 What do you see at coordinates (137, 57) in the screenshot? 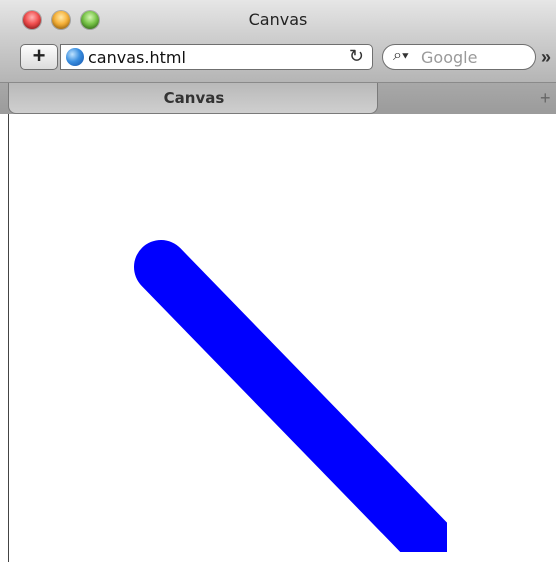
I see `address-text: canvas.html` at bounding box center [137, 57].